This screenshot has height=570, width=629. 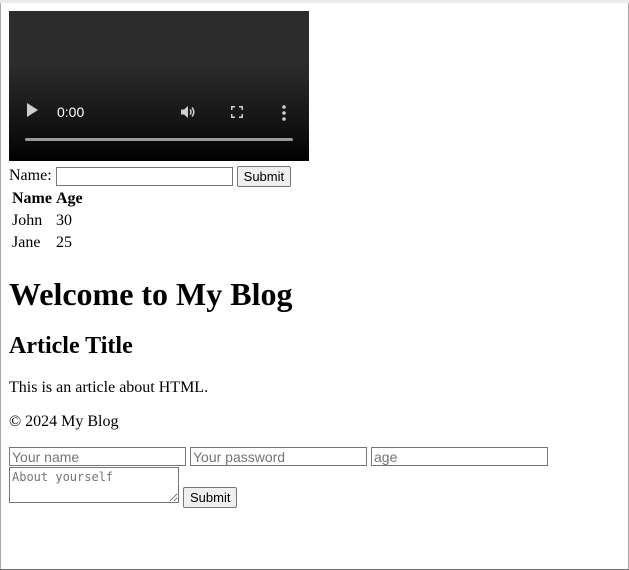 I want to click on age-input, so click(x=459, y=456).